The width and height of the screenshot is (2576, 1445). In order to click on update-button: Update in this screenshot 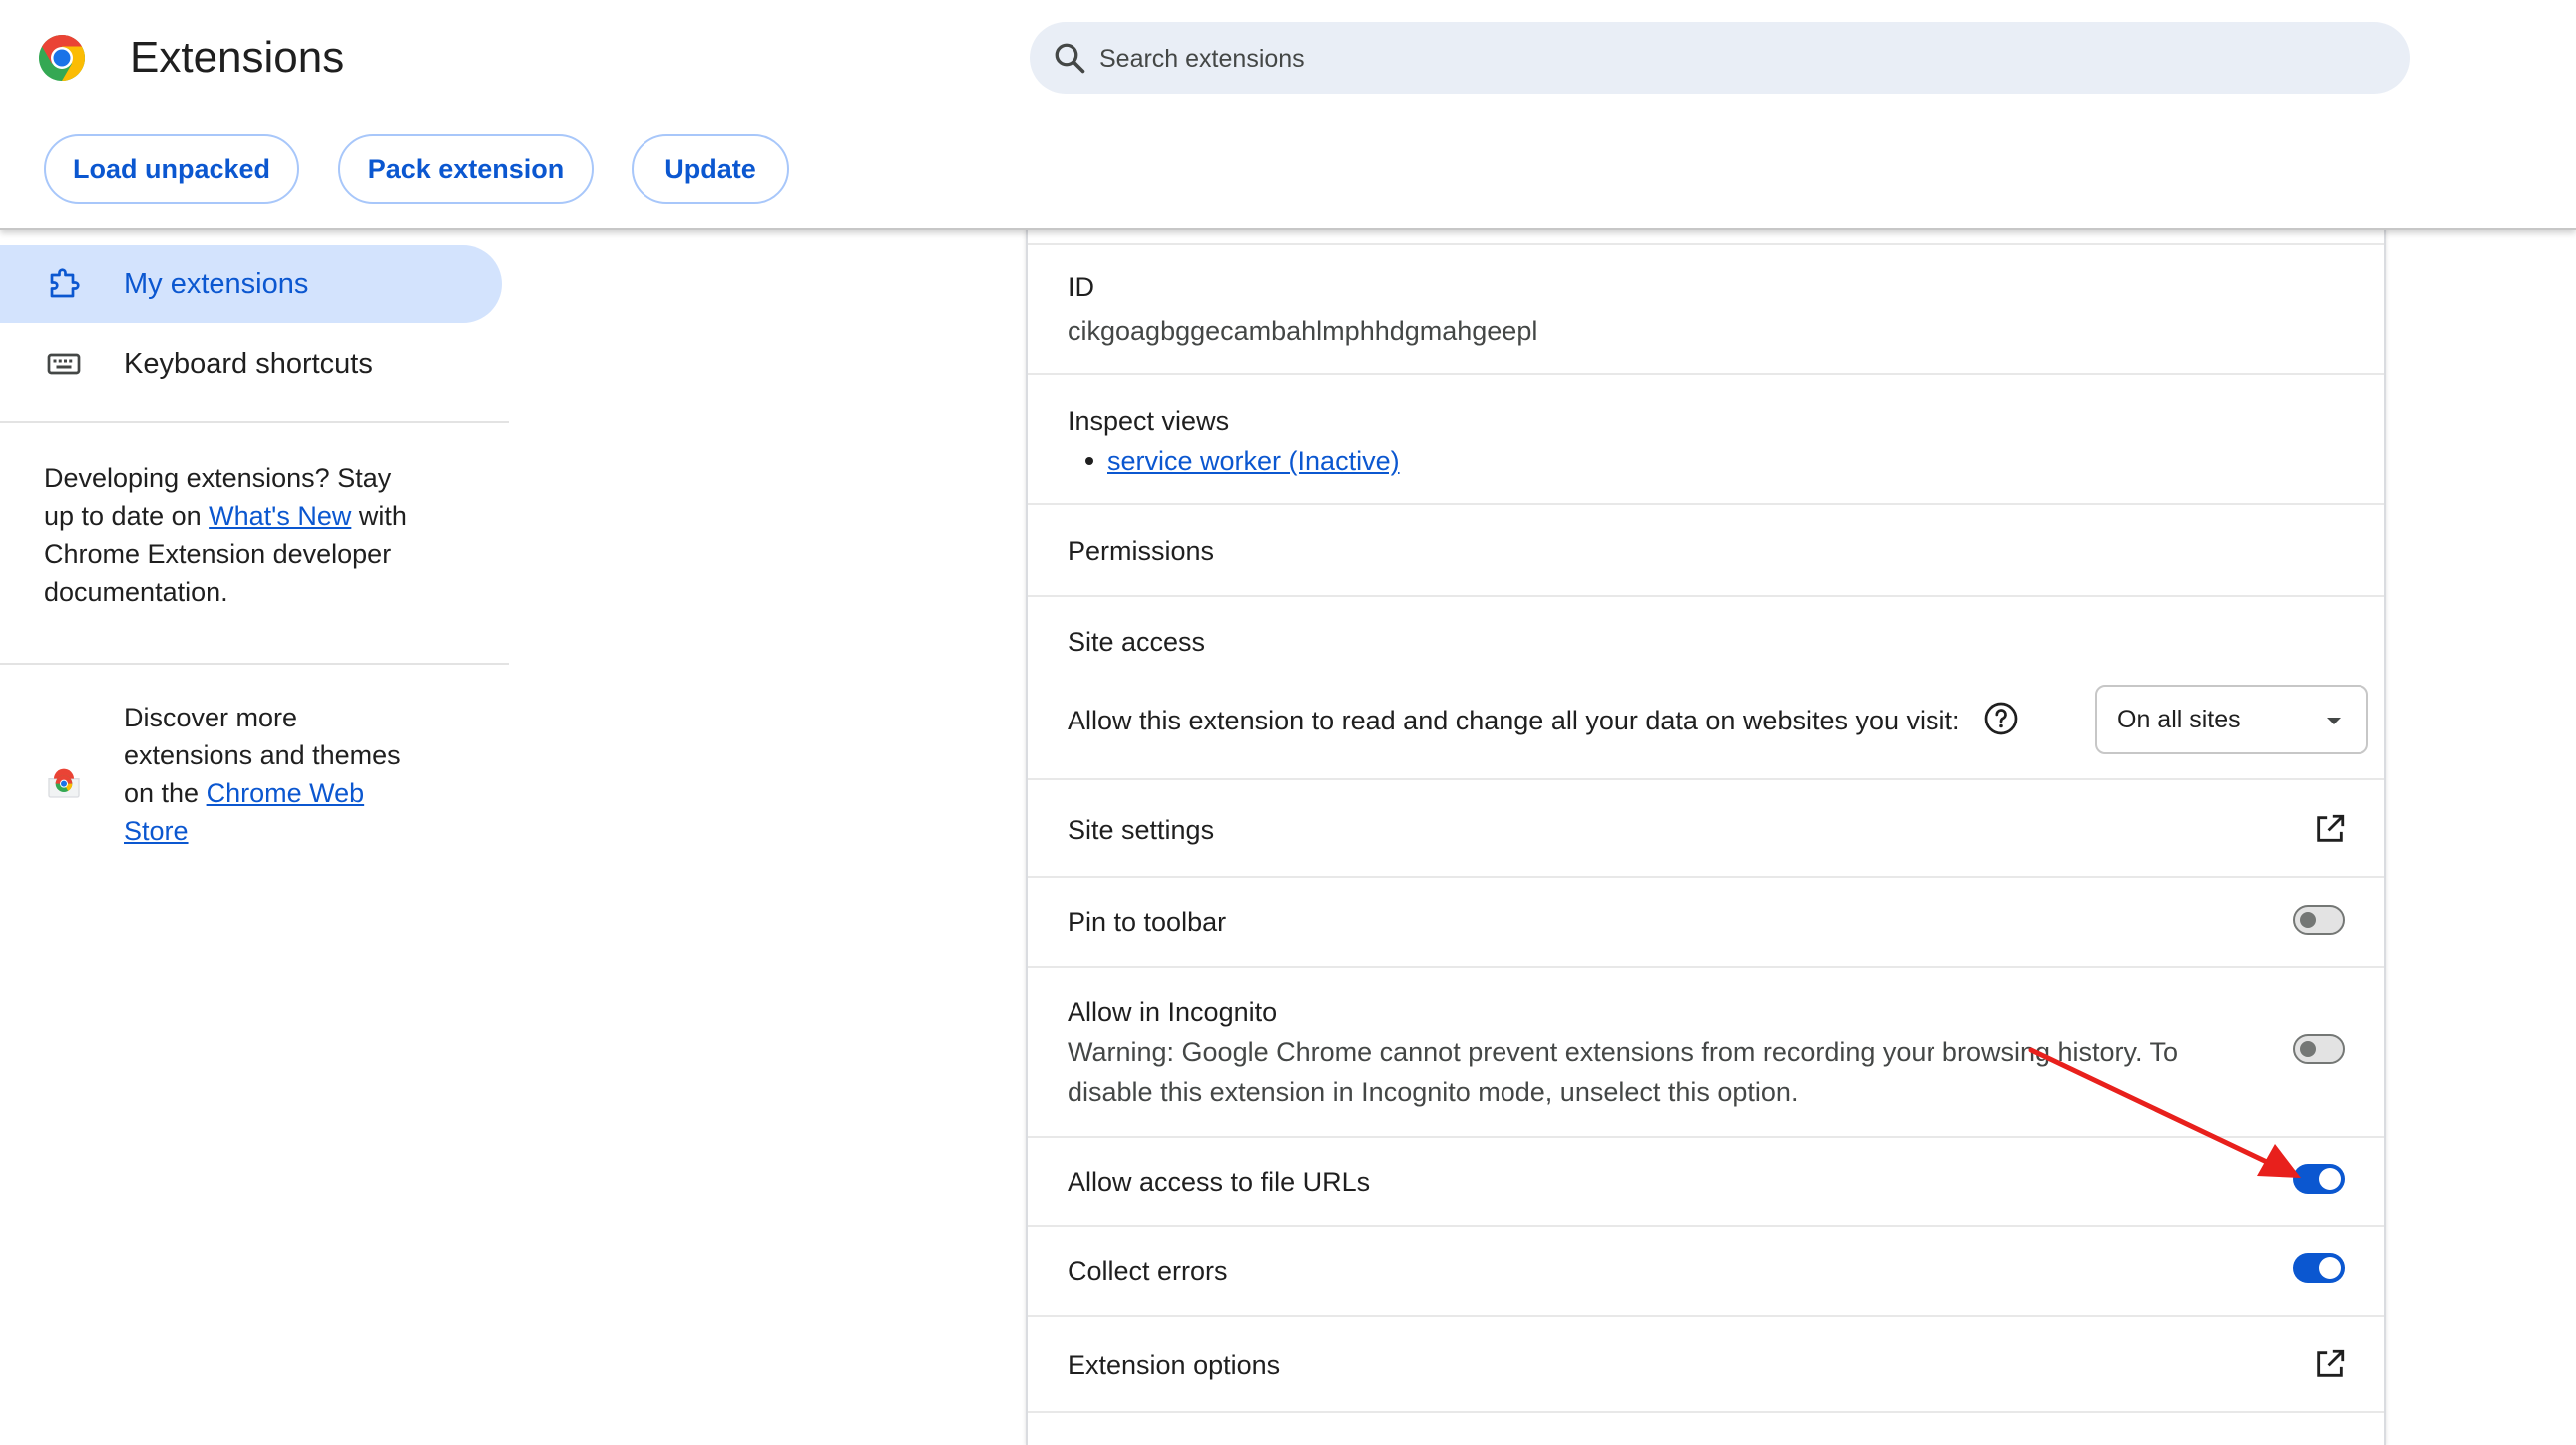, I will do `click(710, 169)`.